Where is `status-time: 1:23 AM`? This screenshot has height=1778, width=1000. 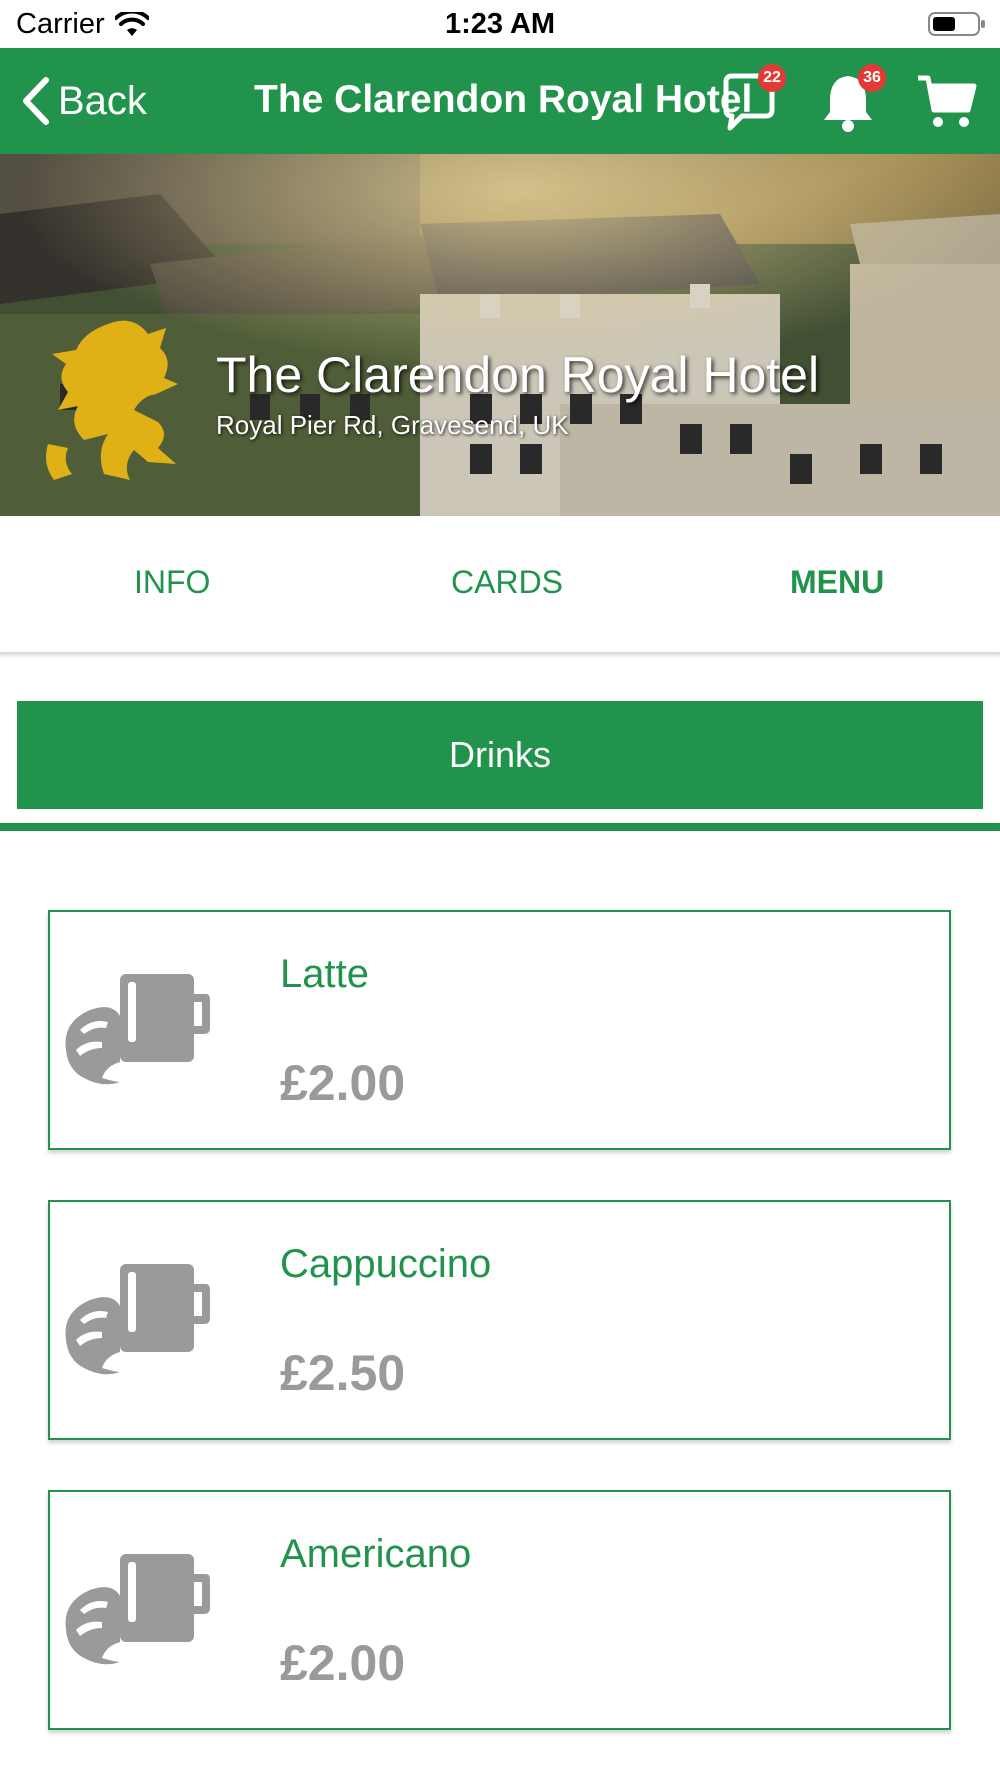 status-time: 1:23 AM is located at coordinates (500, 24).